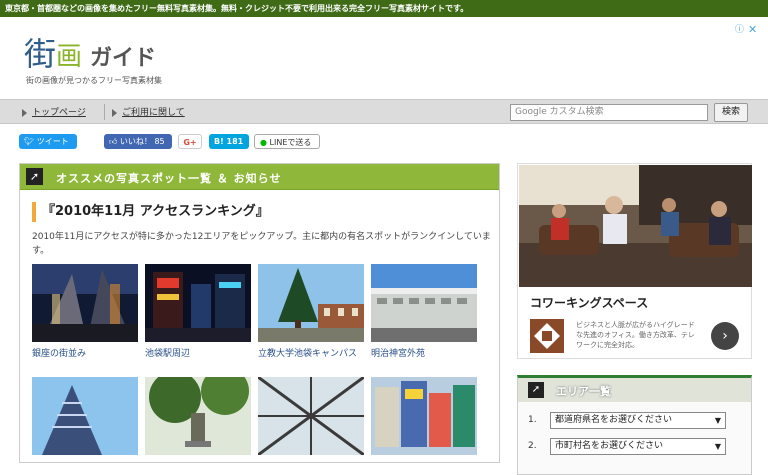 The image size is (768, 475). What do you see at coordinates (532, 446) in the screenshot?
I see `area-row-number: 2.` at bounding box center [532, 446].